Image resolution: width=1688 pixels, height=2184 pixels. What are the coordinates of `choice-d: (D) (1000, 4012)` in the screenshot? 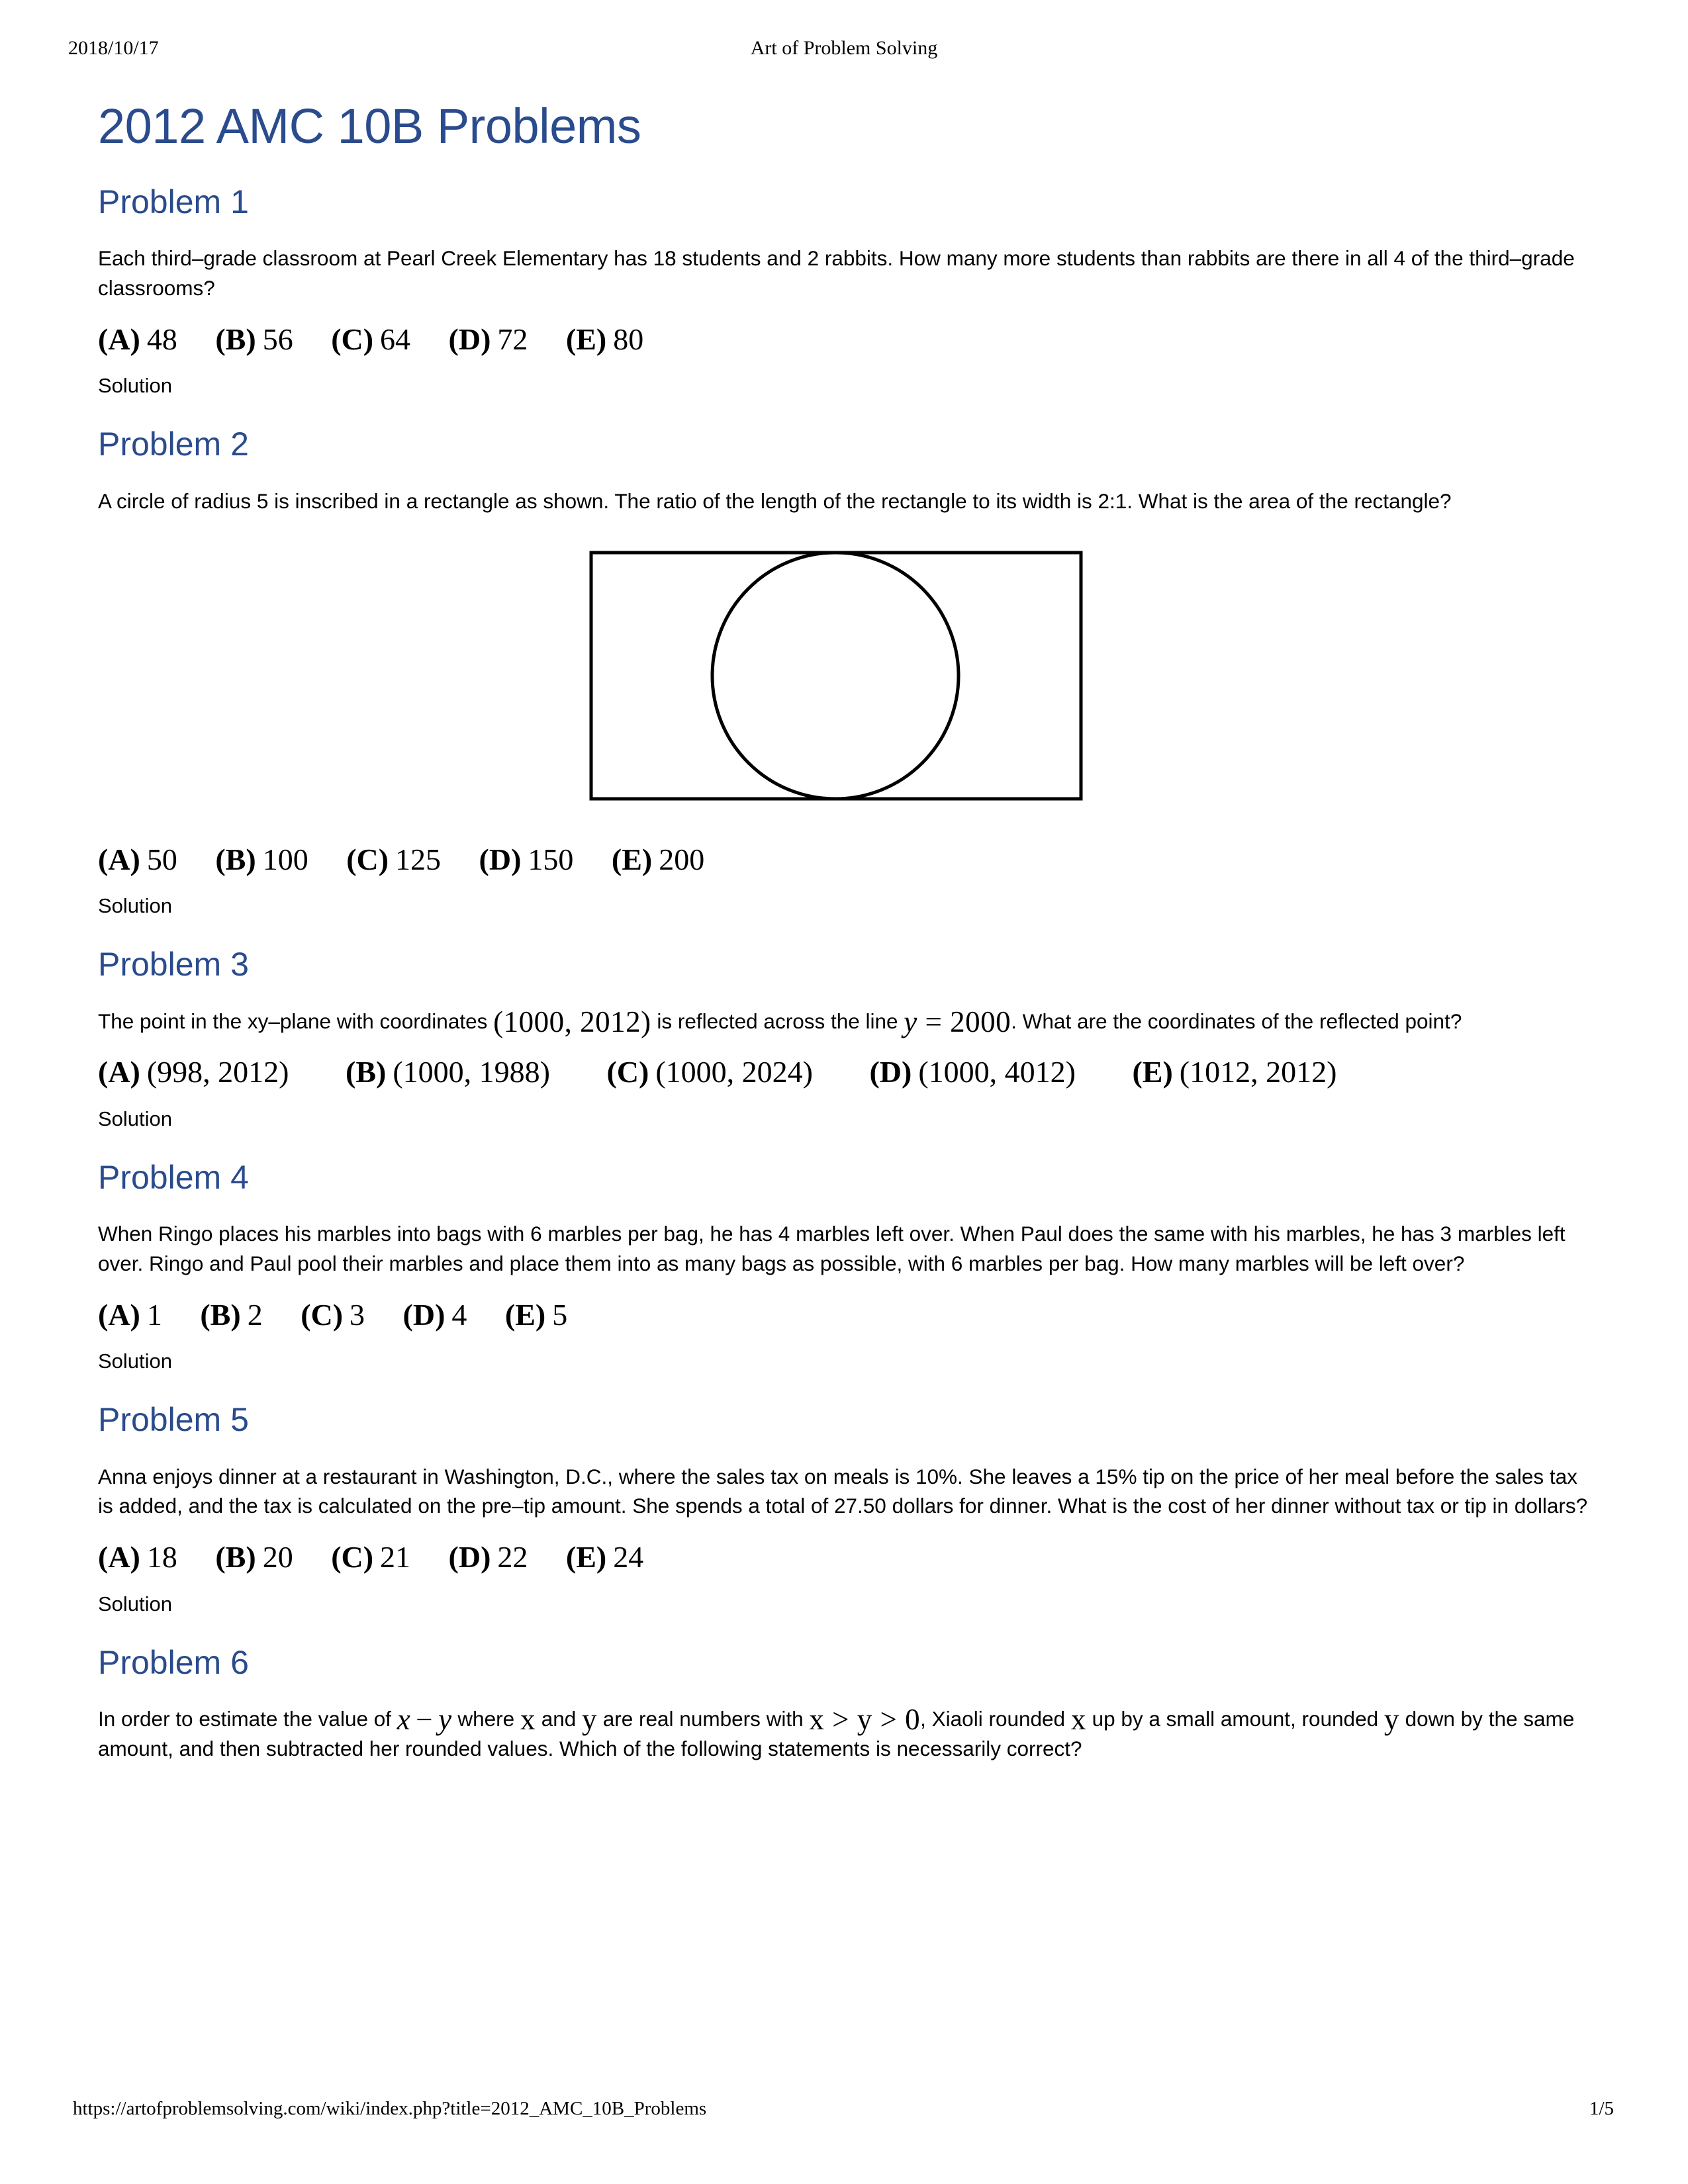 It's located at (972, 1072).